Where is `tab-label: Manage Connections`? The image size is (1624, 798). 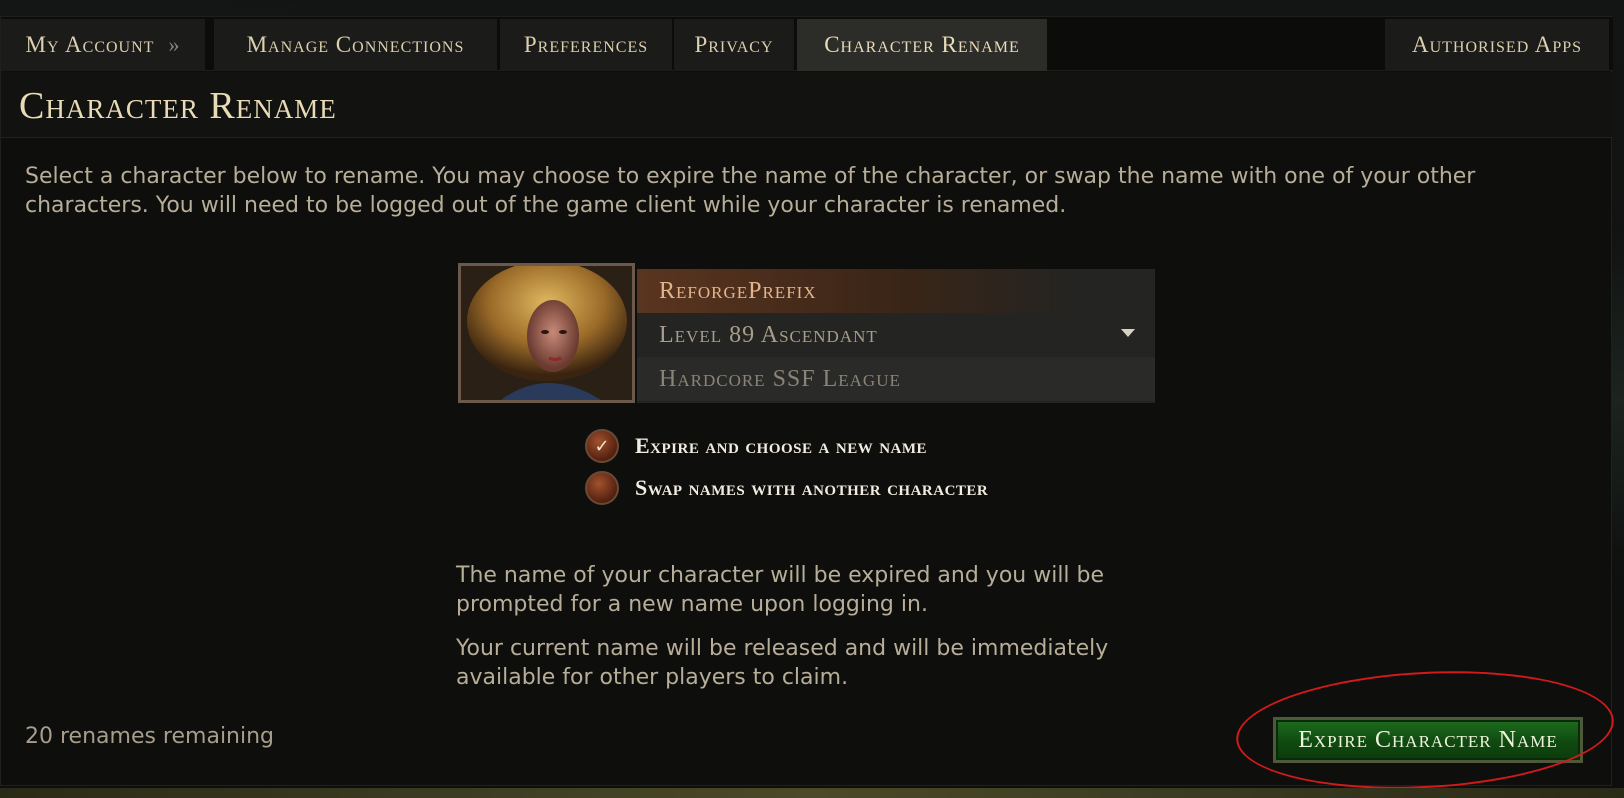 tab-label: Manage Connections is located at coordinates (355, 44).